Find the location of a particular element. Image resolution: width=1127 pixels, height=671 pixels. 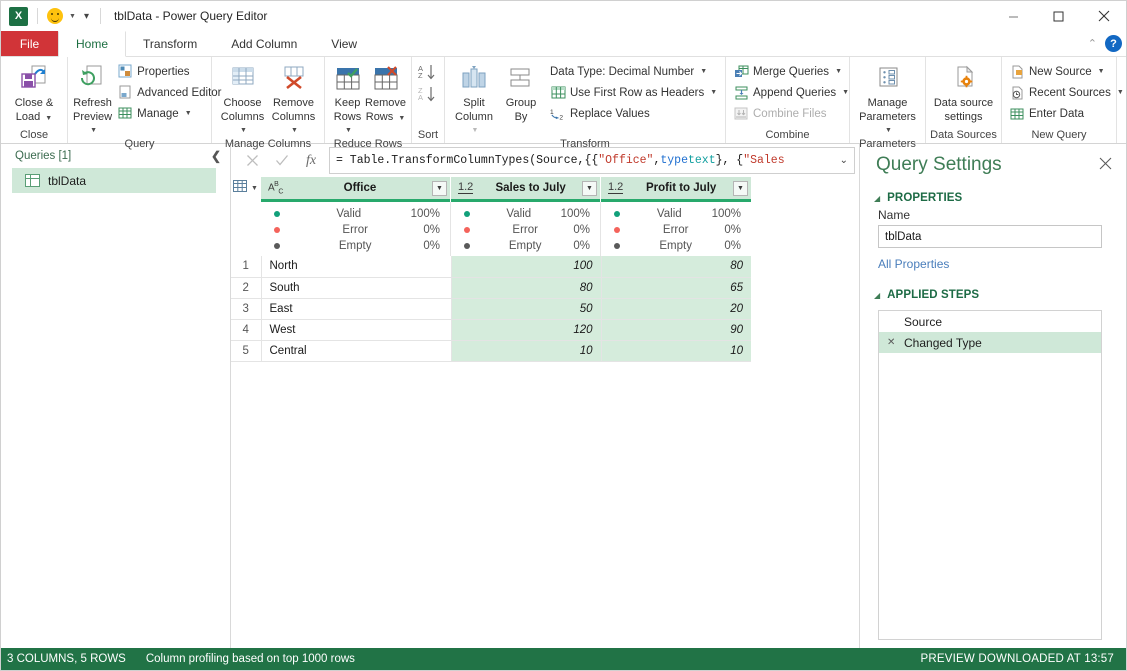

cell-sales: 50 is located at coordinates (526, 309).